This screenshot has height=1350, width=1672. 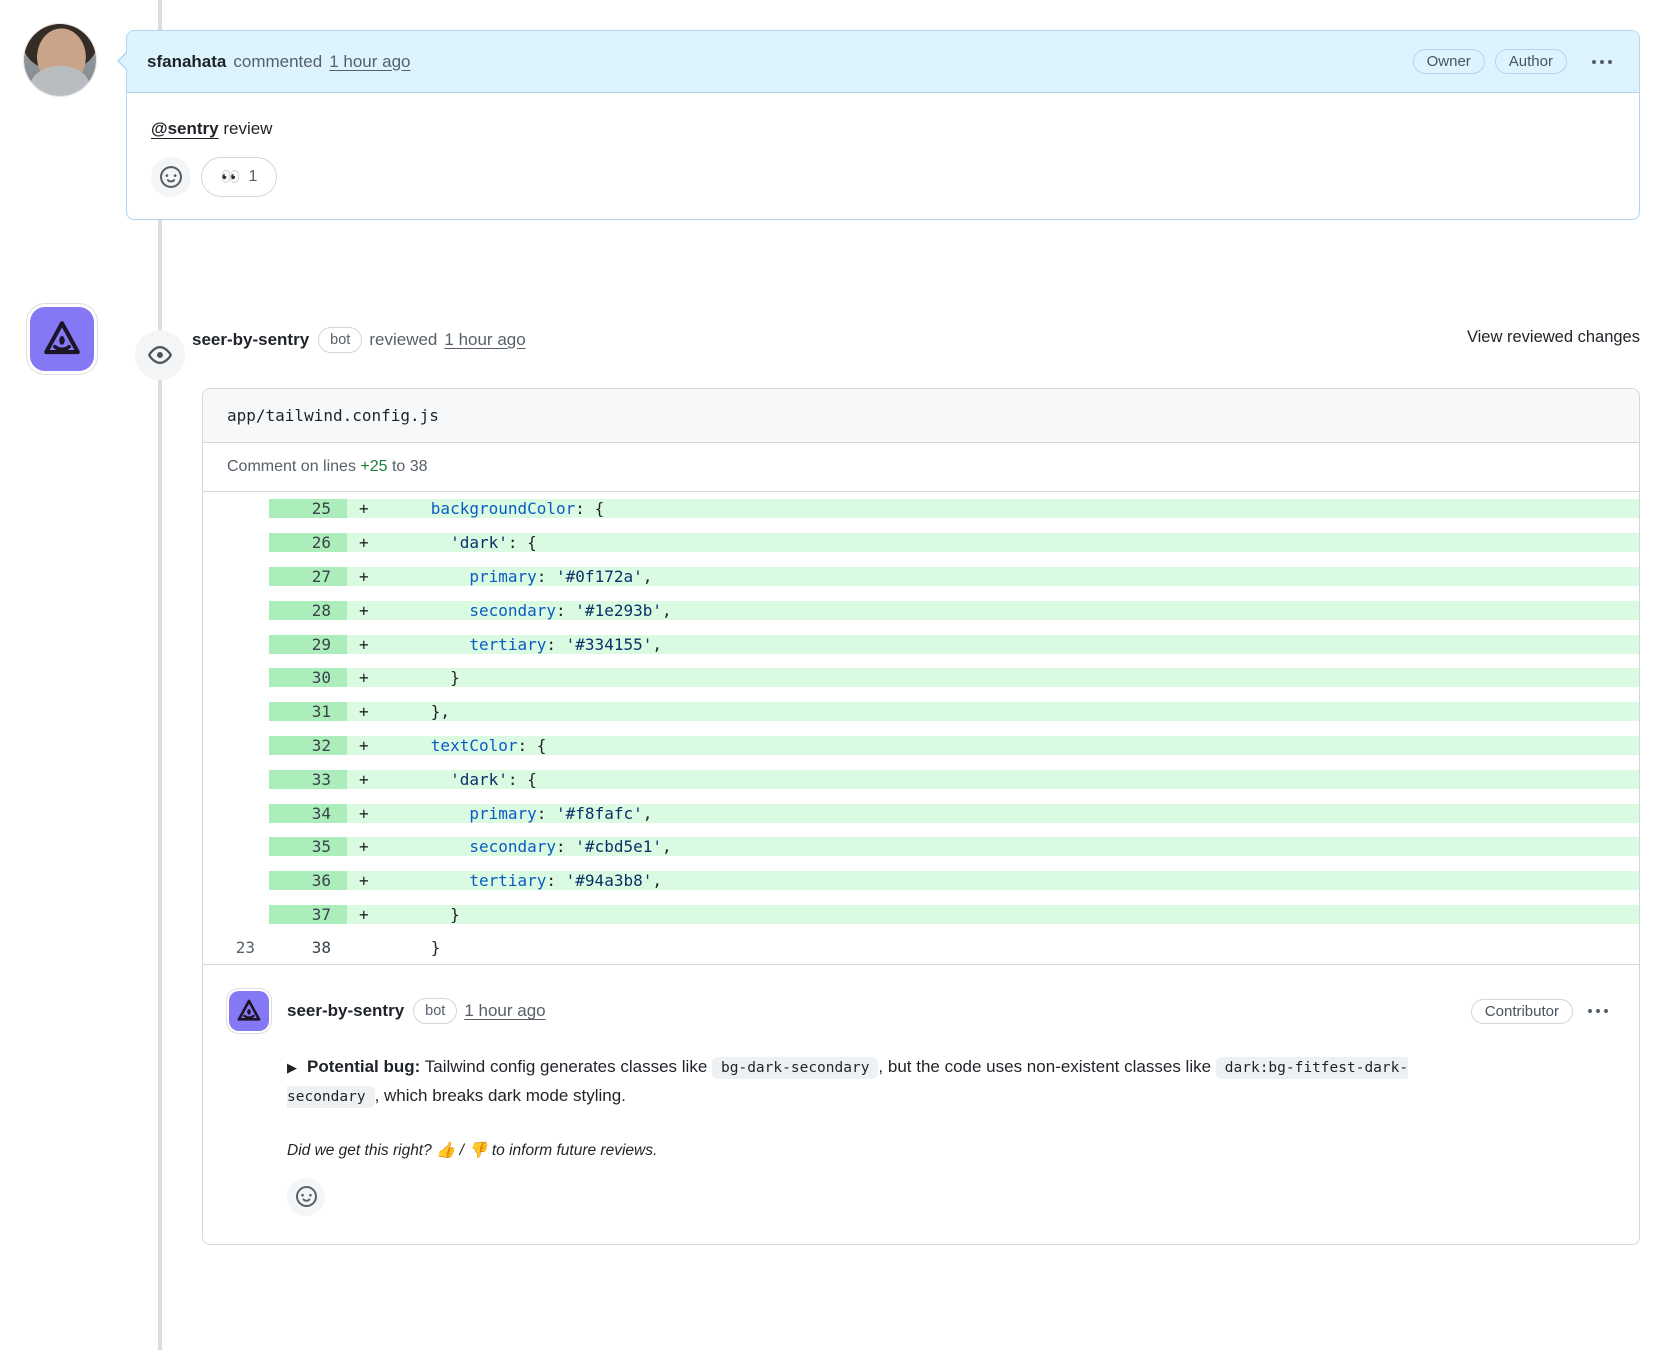 What do you see at coordinates (60, 60) in the screenshot?
I see `user-avatar` at bounding box center [60, 60].